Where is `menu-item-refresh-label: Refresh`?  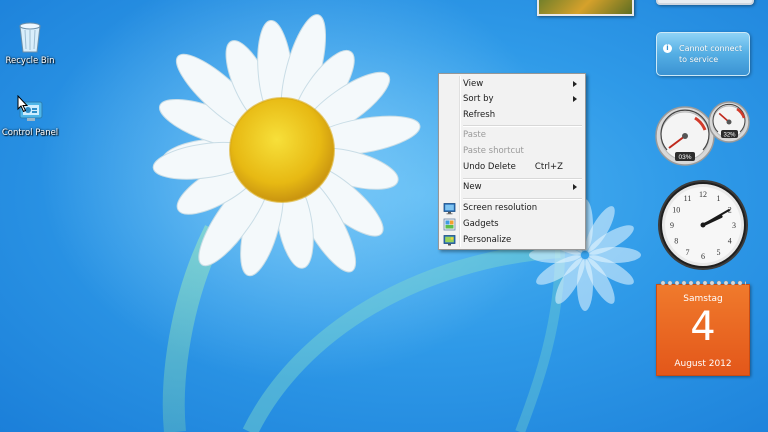
menu-item-refresh-label: Refresh is located at coordinates (479, 115).